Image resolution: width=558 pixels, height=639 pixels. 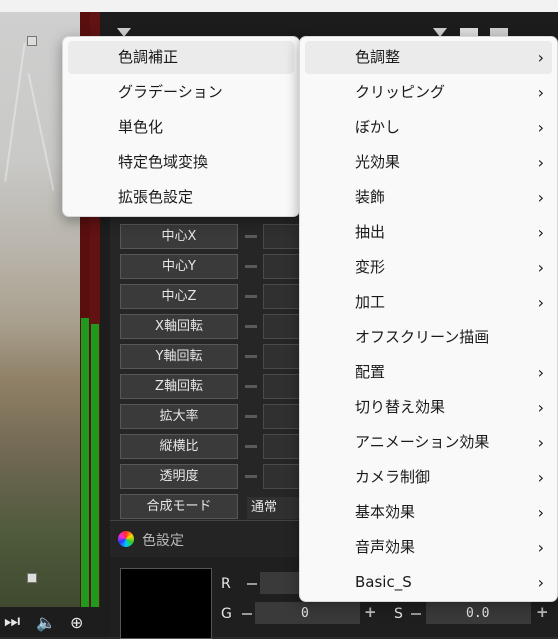 What do you see at coordinates (283, 386) in the screenshot?
I see `property-z-rotation-track` at bounding box center [283, 386].